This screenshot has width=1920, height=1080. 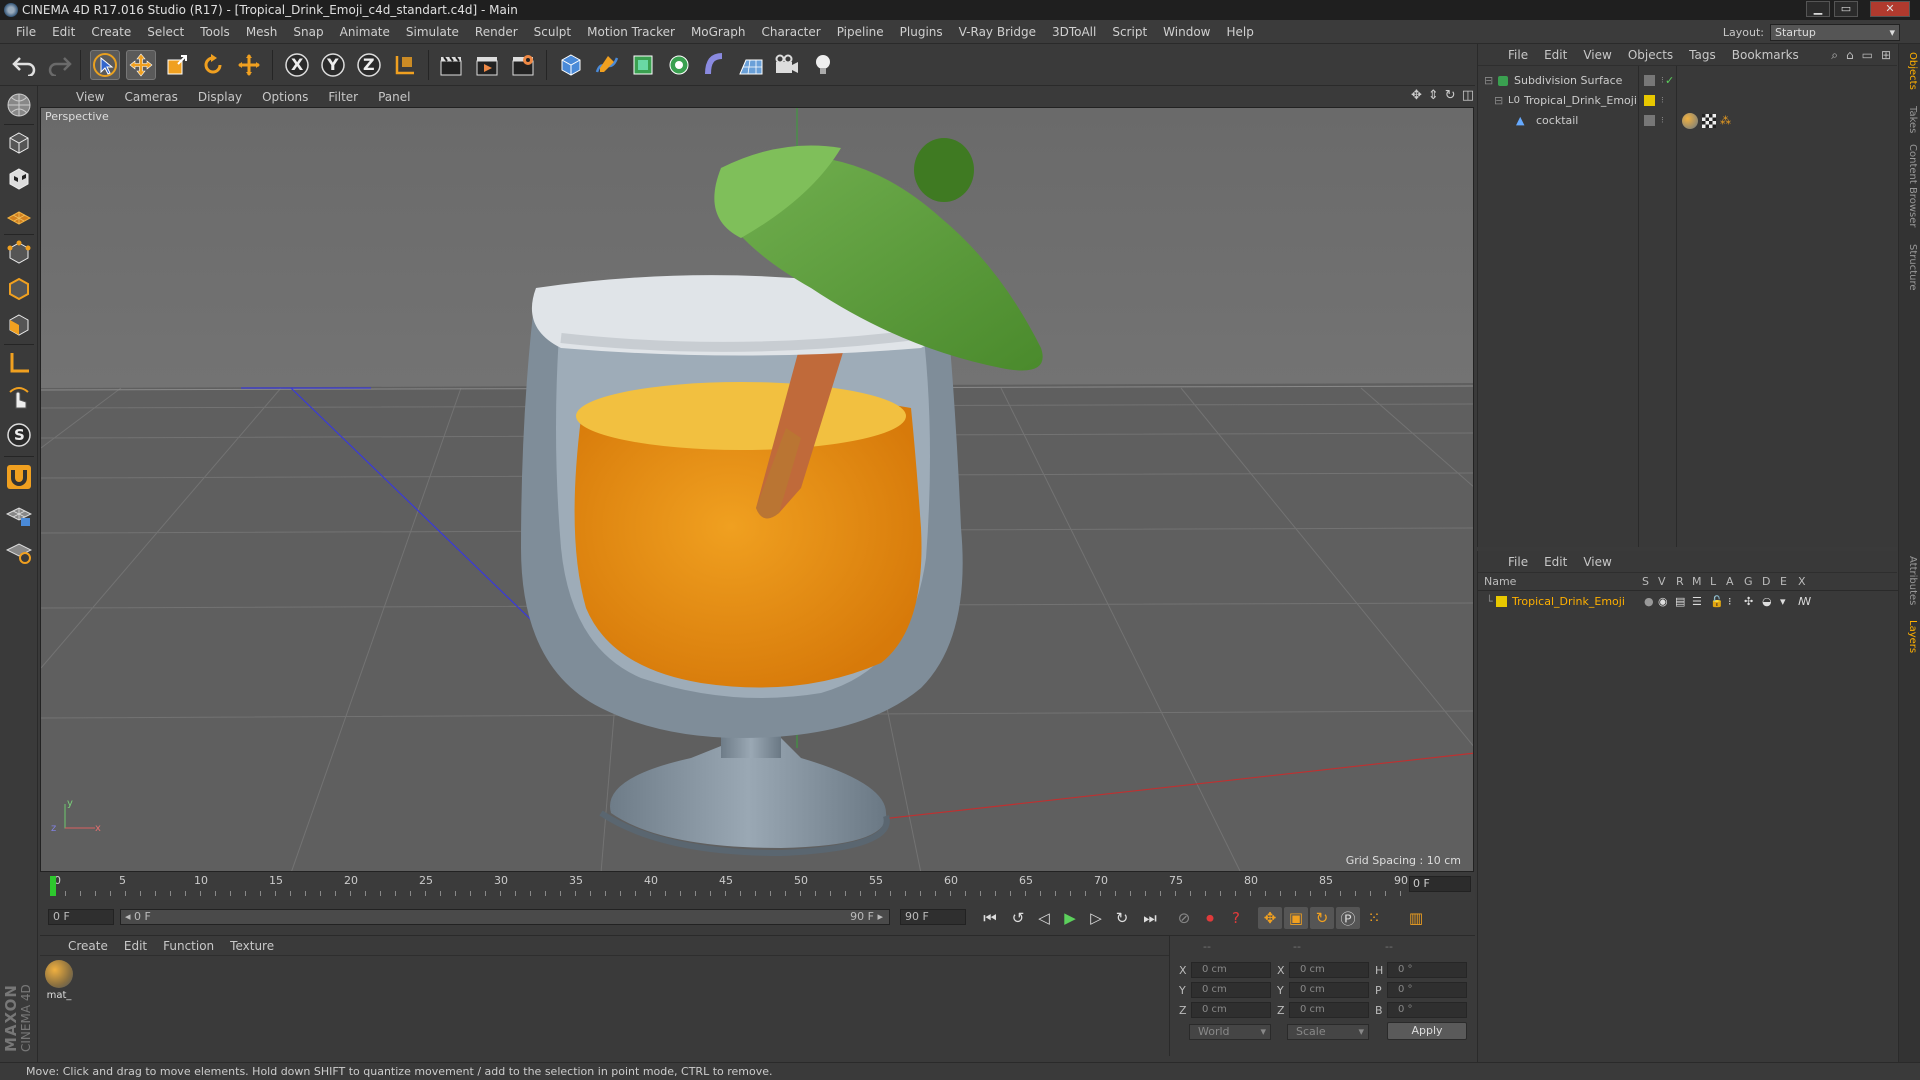 I want to click on add-light-button, so click(x=823, y=65).